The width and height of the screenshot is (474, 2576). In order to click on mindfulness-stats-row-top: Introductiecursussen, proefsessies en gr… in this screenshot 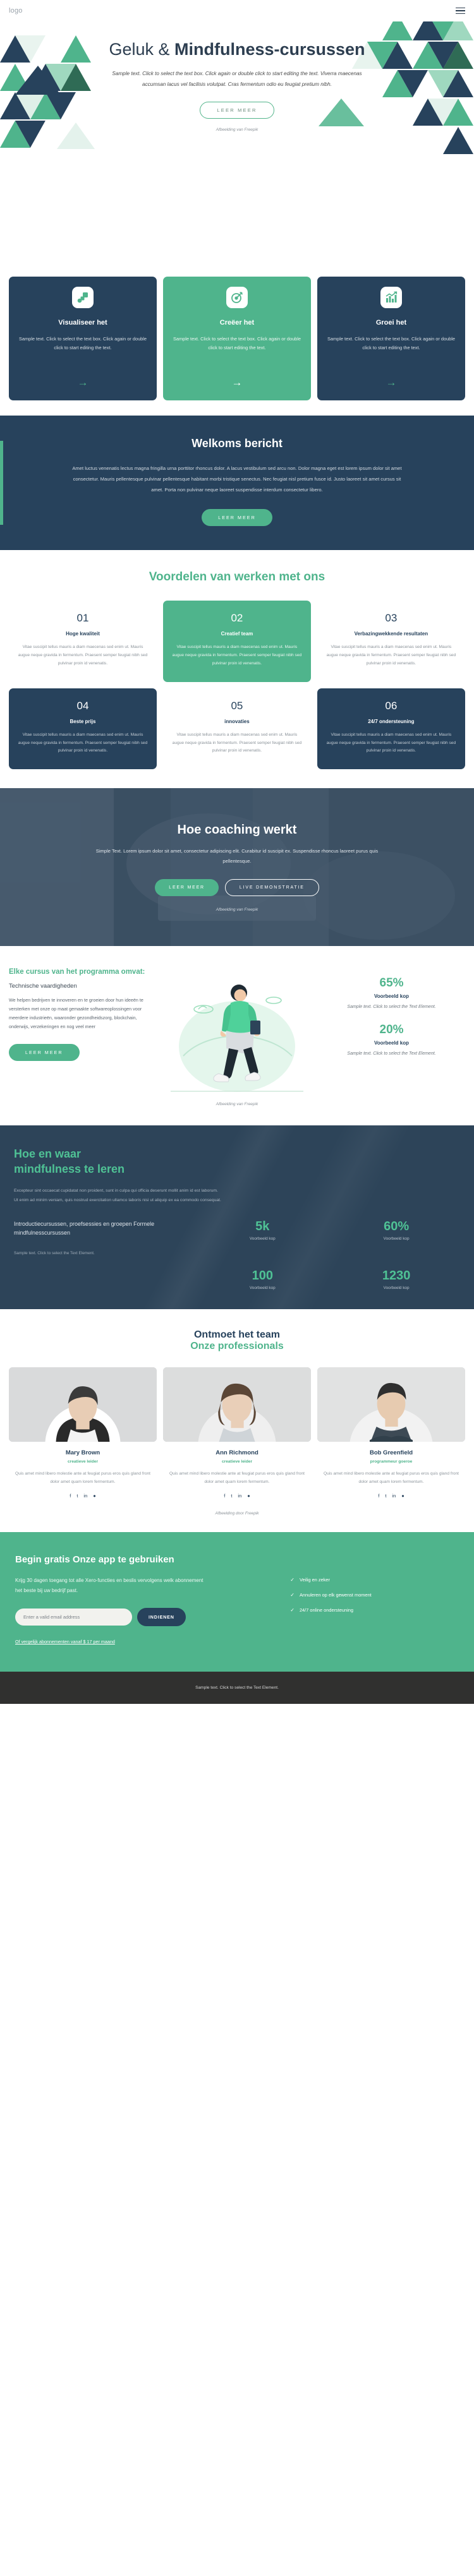, I will do `click(237, 1230)`.